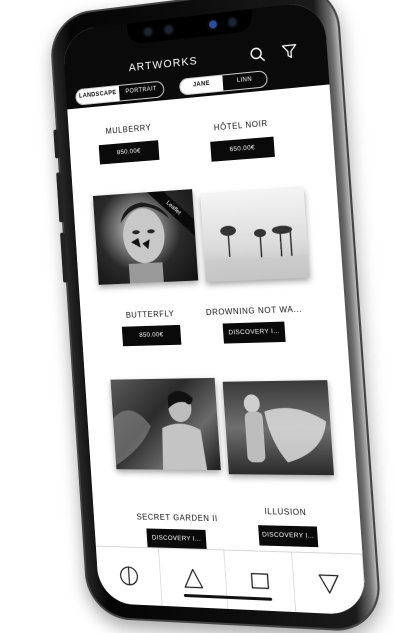 The width and height of the screenshot is (394, 633). Describe the element at coordinates (257, 57) in the screenshot. I see `search-icon` at that location.